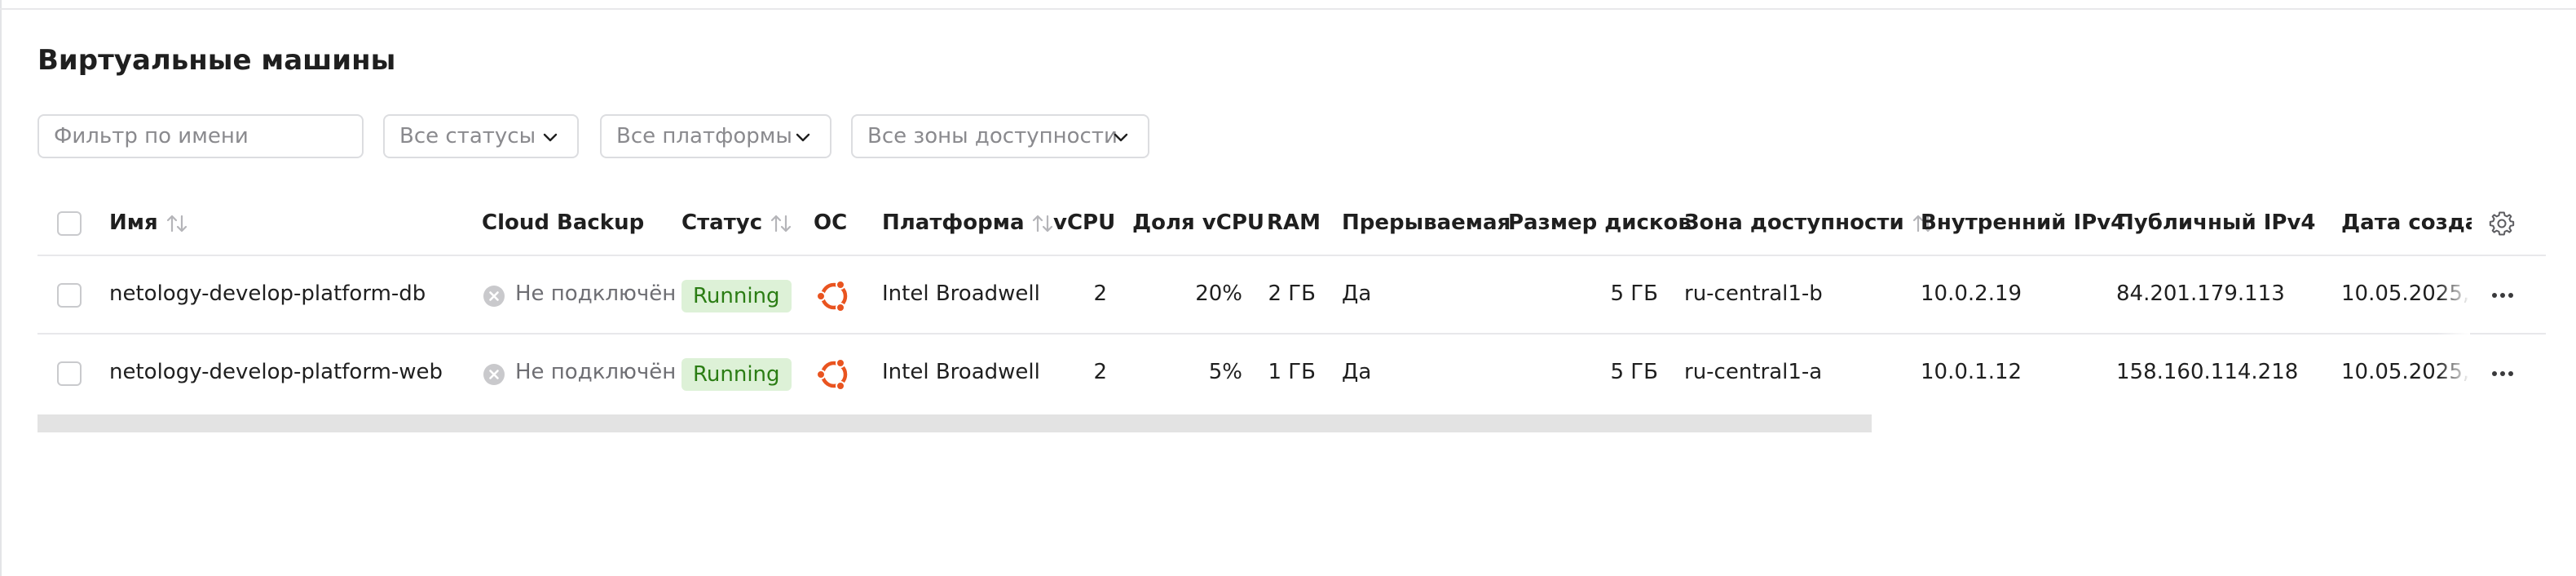 This screenshot has width=2576, height=576. Describe the element at coordinates (1225, 372) in the screenshot. I see `vcpu-share-value: 5%` at that location.